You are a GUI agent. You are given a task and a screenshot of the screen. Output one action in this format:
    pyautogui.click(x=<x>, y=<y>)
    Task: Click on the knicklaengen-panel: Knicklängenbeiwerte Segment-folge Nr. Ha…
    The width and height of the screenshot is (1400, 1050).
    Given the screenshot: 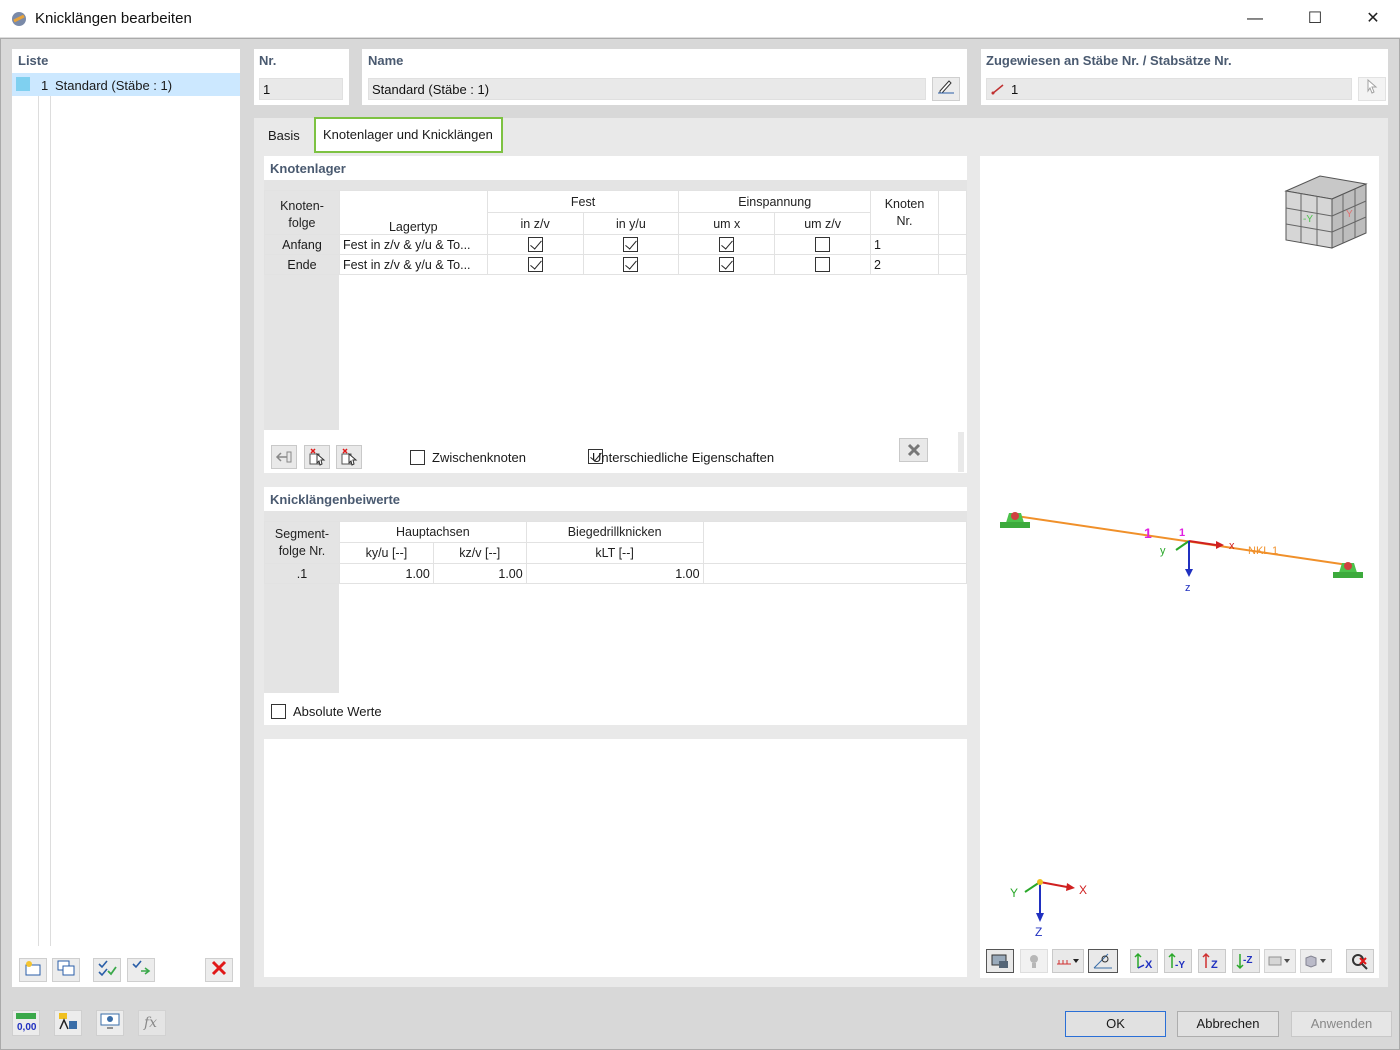 What is the action you would take?
    pyautogui.click(x=616, y=606)
    